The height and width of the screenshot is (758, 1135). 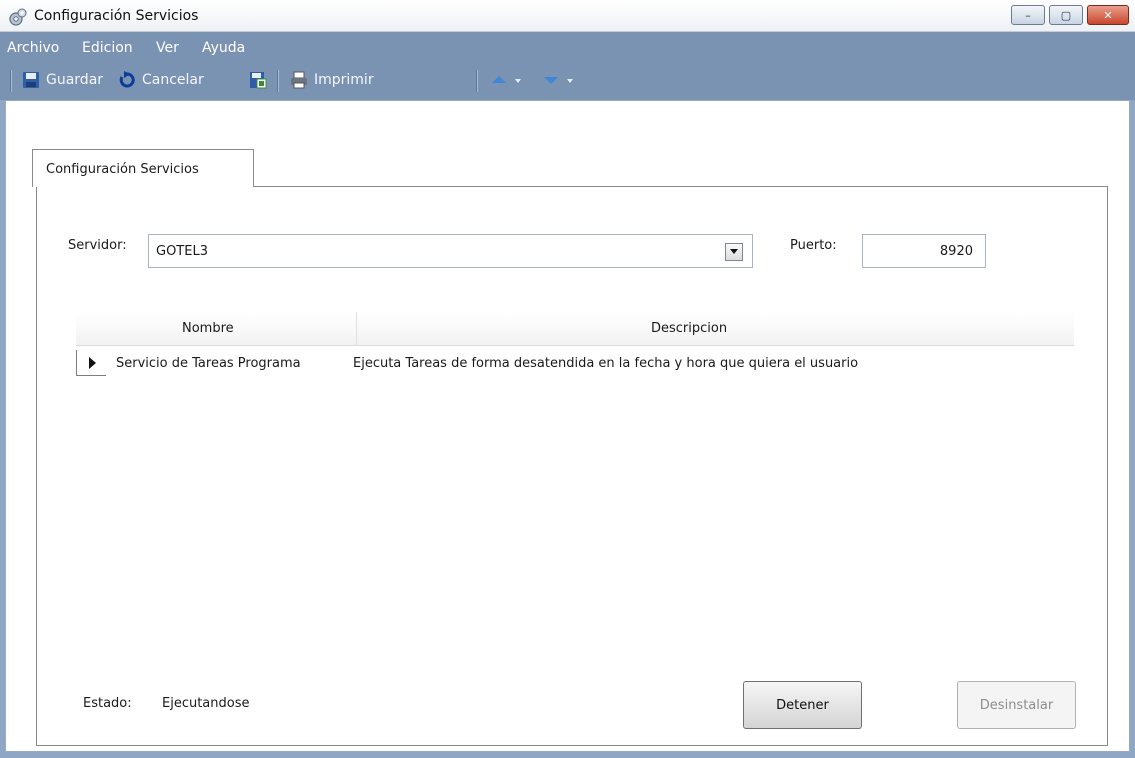 I want to click on current-row-icon, so click(x=92, y=363).